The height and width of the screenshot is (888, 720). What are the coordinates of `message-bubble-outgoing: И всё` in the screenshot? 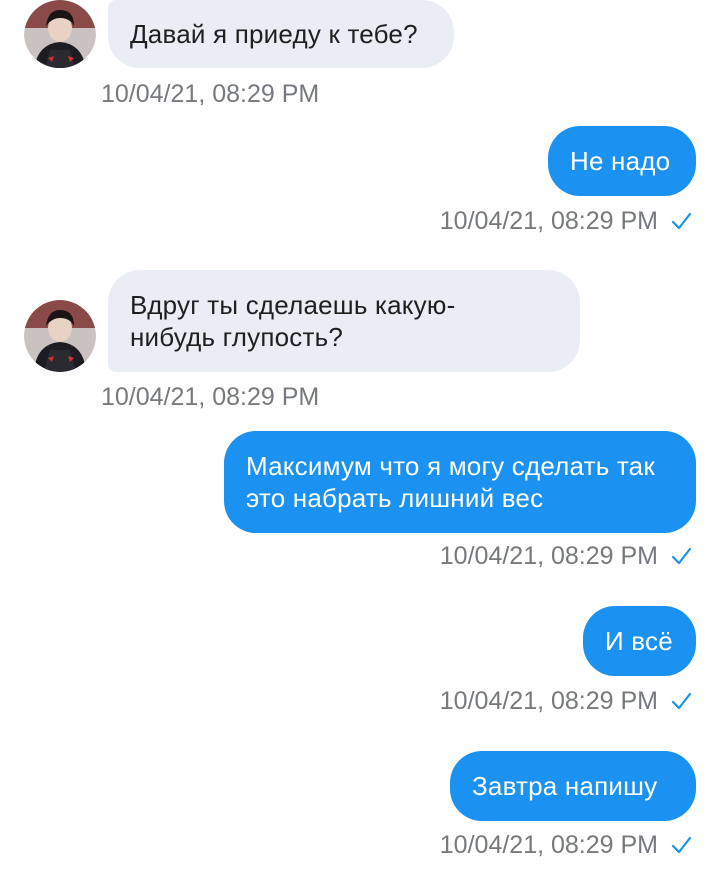 It's located at (639, 641).